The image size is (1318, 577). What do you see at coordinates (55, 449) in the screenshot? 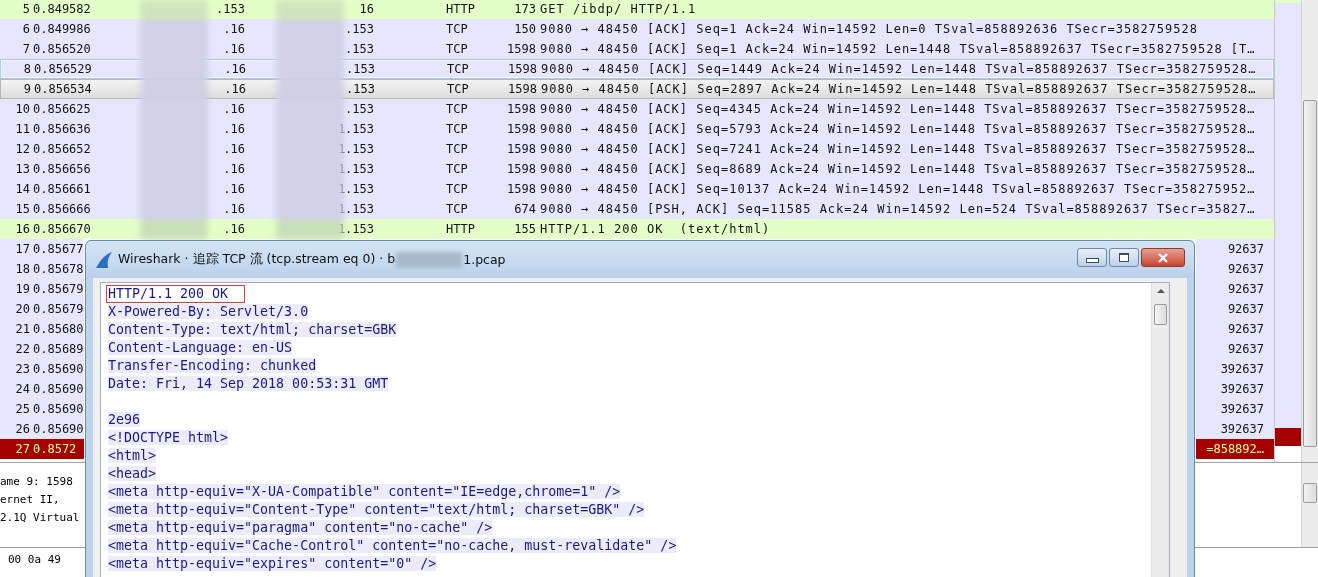
I see `packet-time: 0.8572` at bounding box center [55, 449].